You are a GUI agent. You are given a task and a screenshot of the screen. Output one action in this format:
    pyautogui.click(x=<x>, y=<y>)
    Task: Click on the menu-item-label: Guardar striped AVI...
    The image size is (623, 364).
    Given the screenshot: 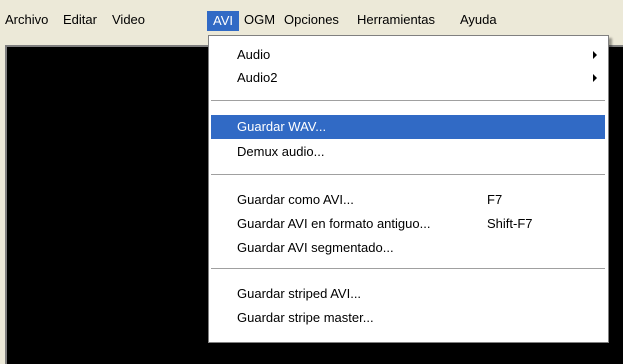 What is the action you would take?
    pyautogui.click(x=299, y=293)
    